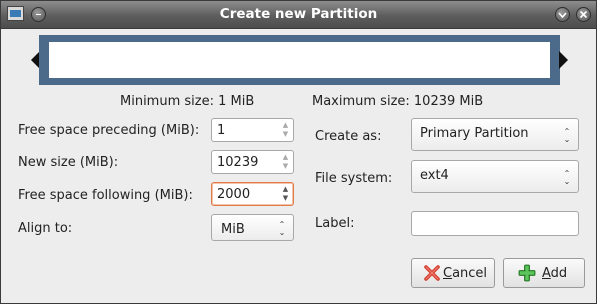 This screenshot has height=304, width=597. I want to click on minimum-size-label: Minimum size: 1 MiB, so click(187, 101).